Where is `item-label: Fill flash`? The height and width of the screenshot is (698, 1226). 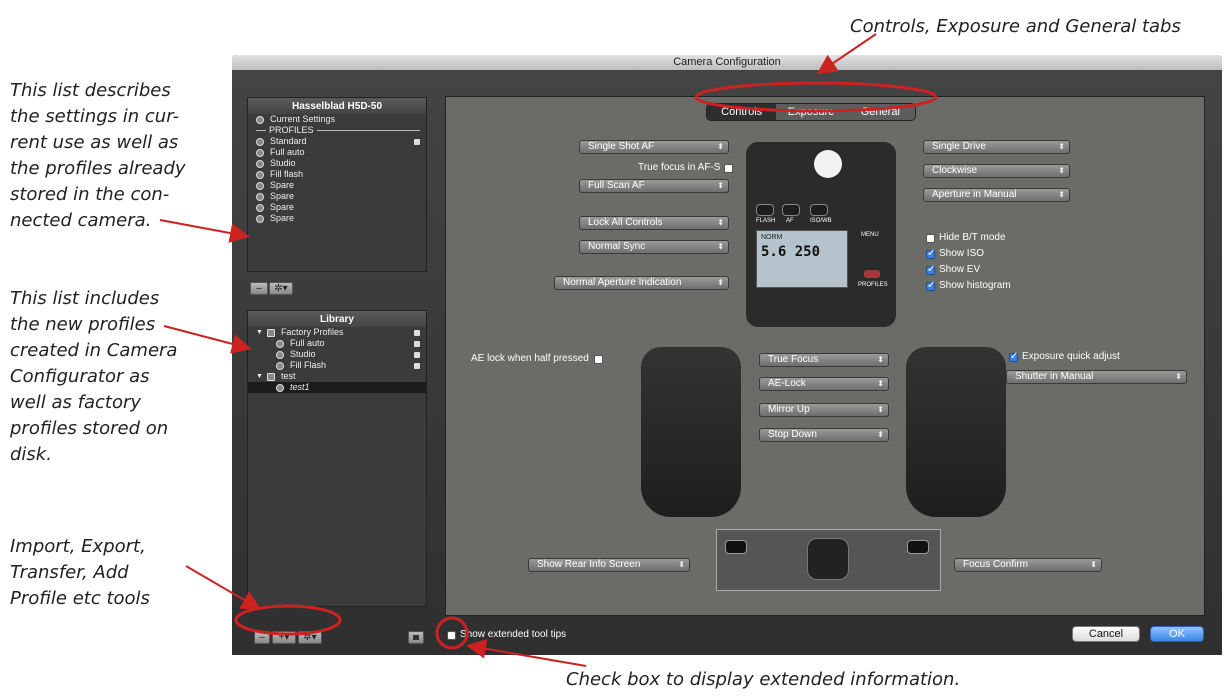 item-label: Fill flash is located at coordinates (287, 174).